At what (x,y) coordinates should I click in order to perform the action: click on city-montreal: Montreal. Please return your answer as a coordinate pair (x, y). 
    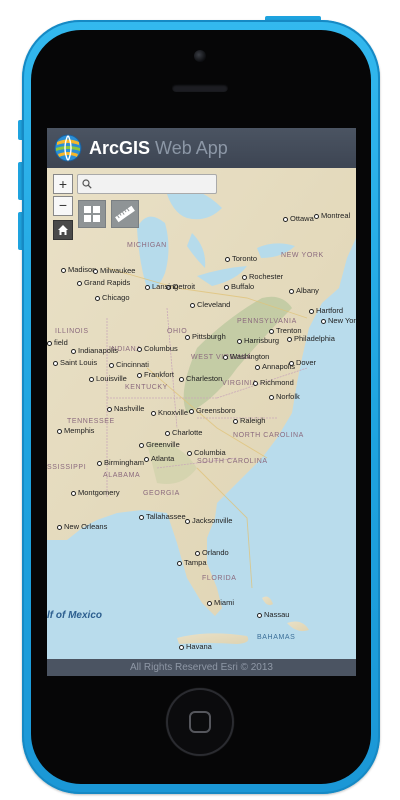
    Looking at the image, I should click on (332, 215).